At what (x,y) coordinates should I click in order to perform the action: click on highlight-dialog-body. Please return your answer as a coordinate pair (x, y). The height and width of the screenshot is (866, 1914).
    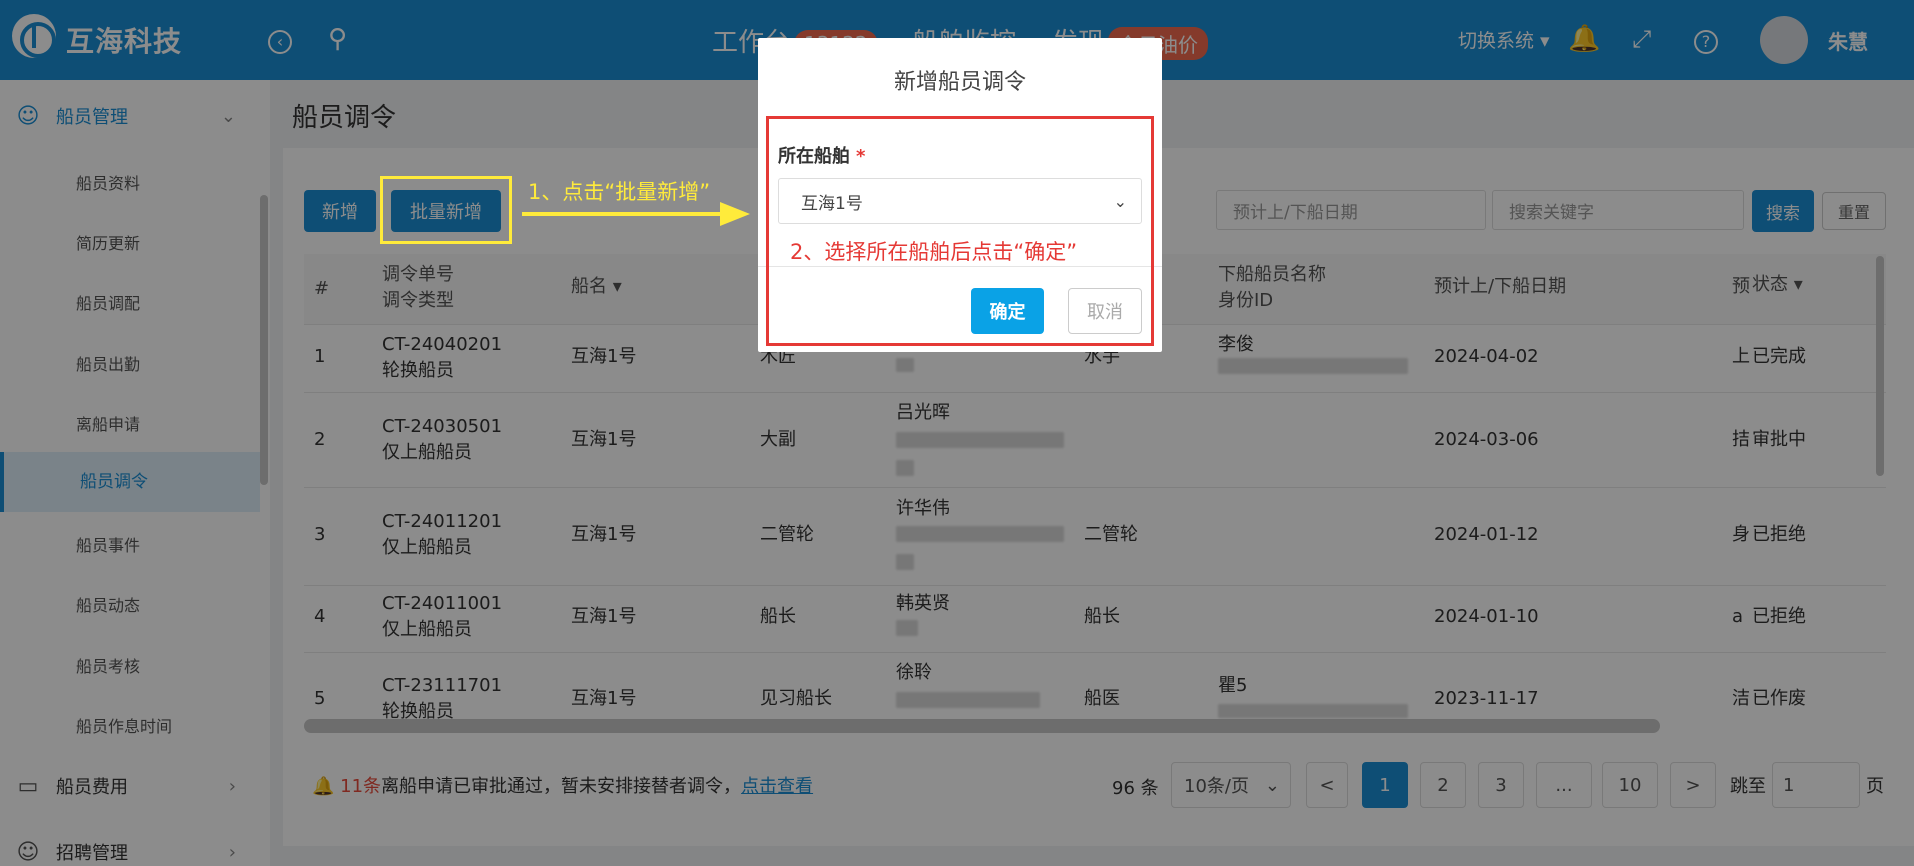
    Looking at the image, I should click on (960, 231).